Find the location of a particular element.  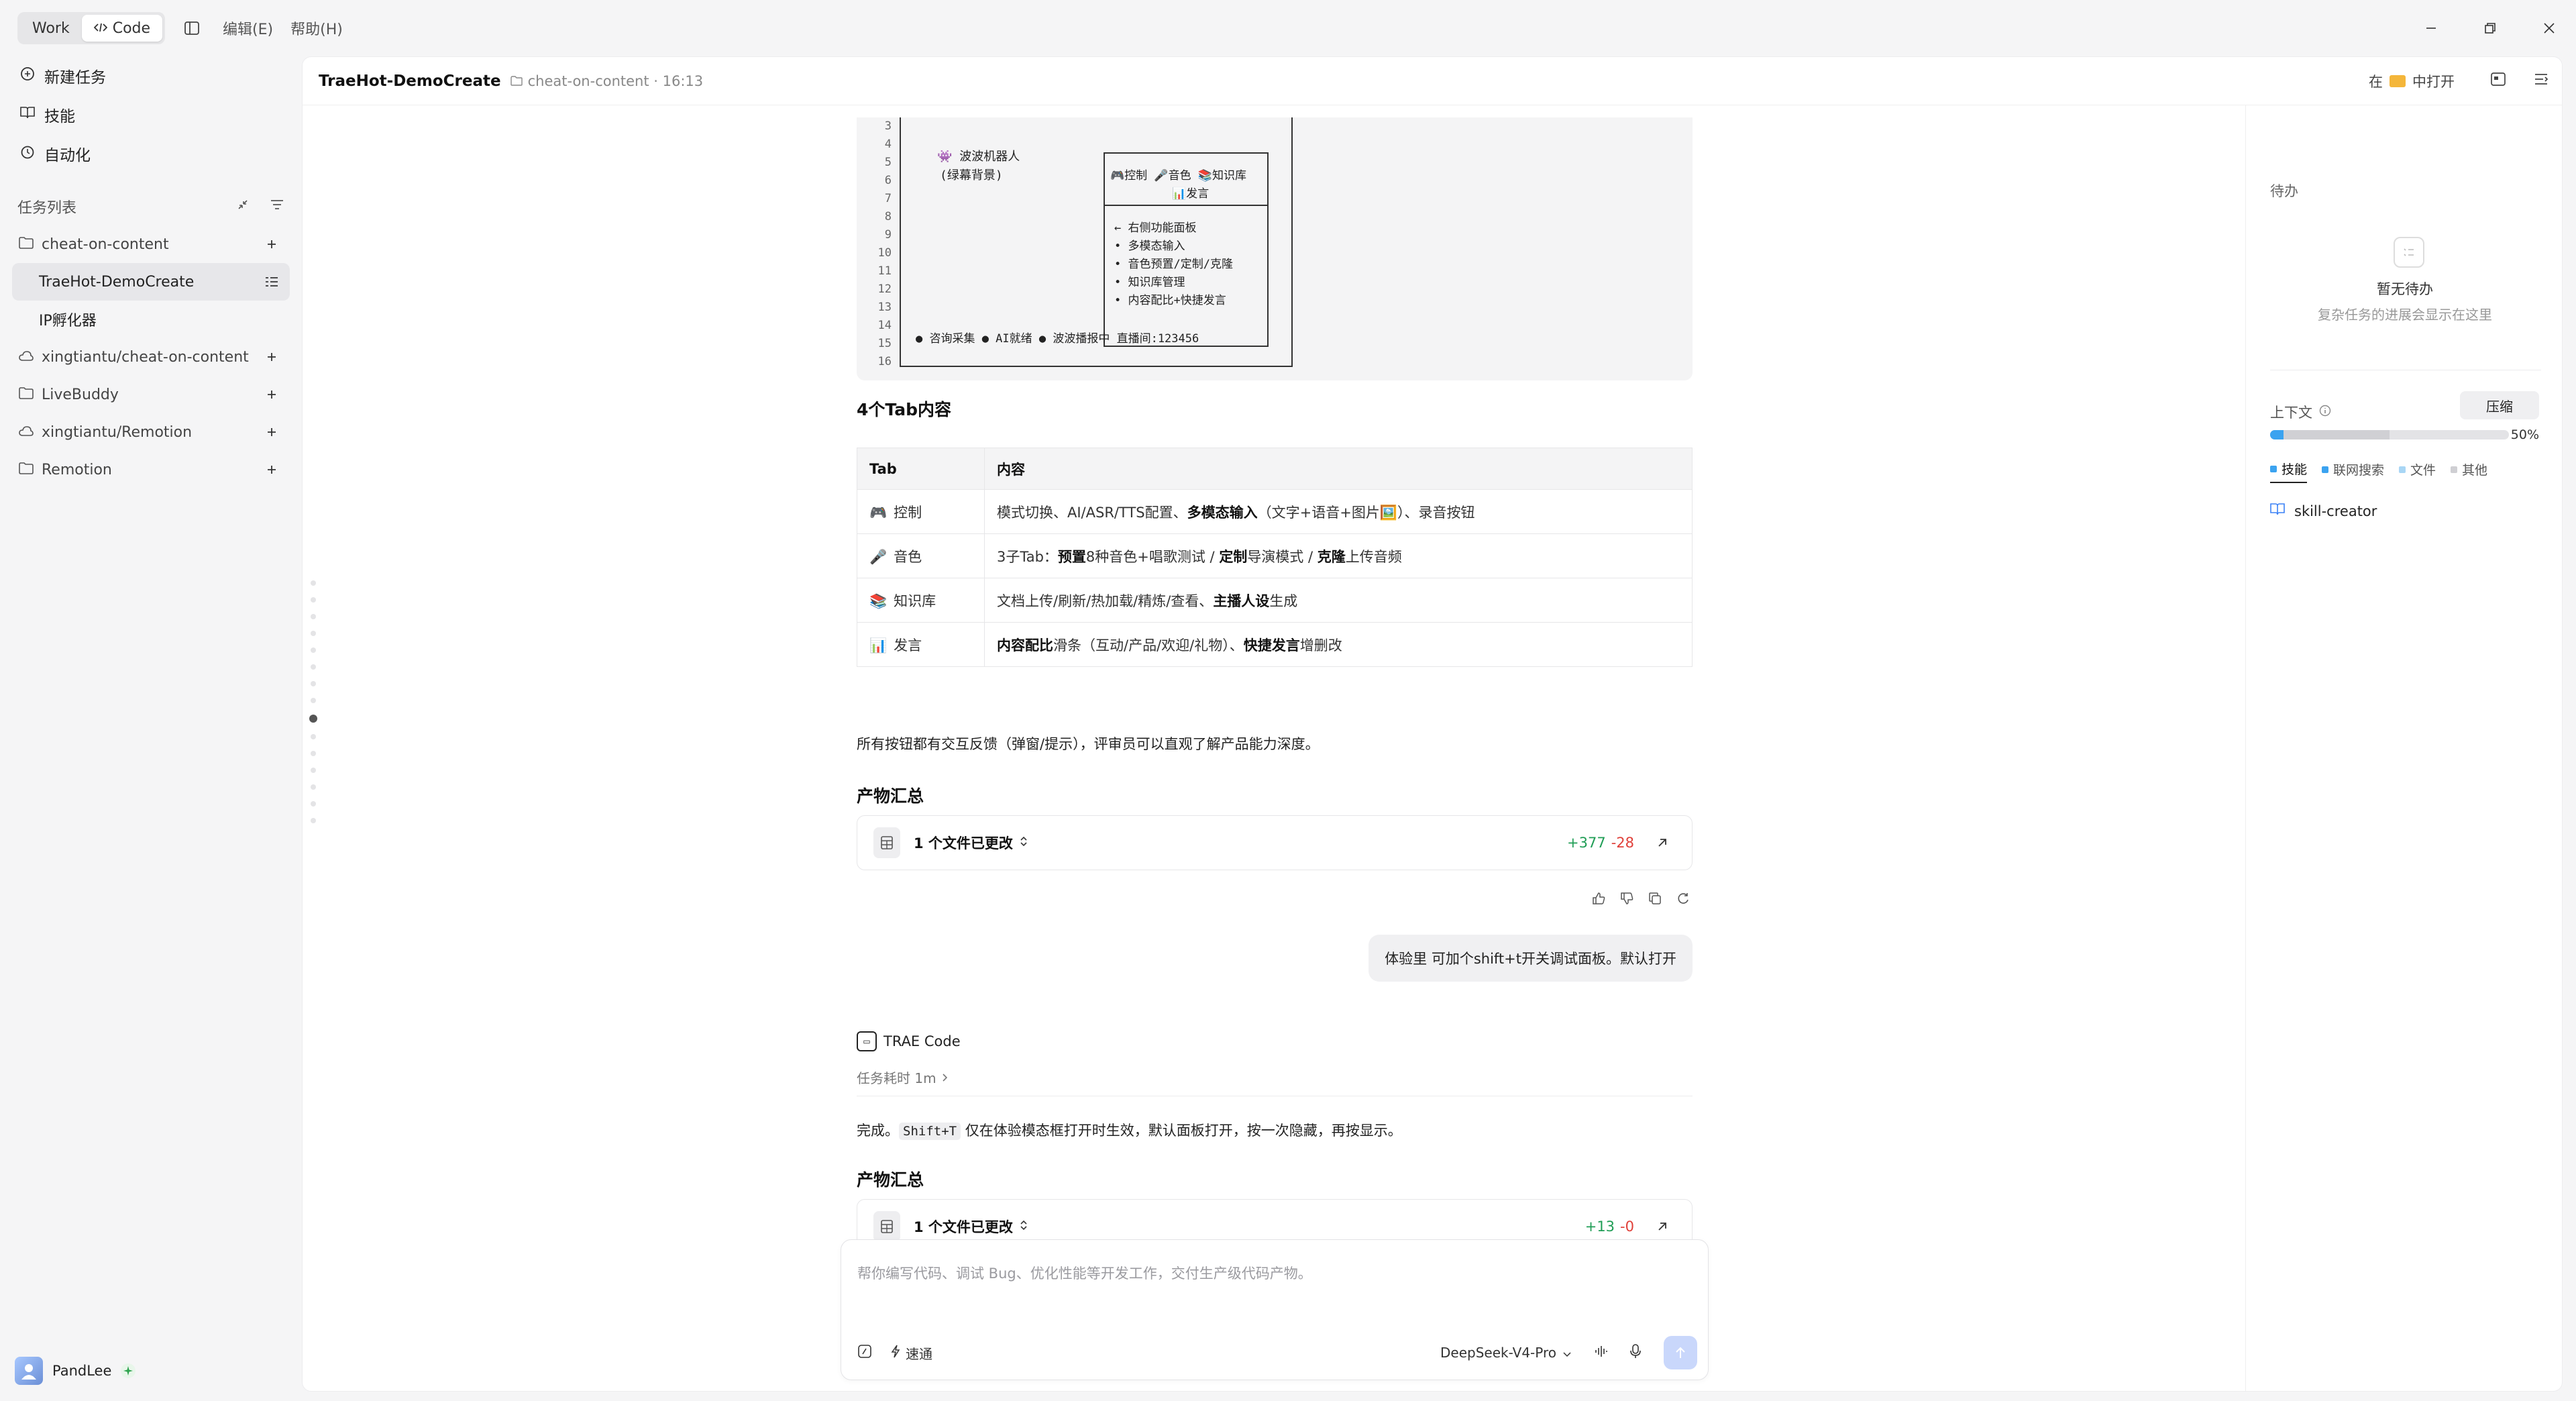

mode-work-button: Work is located at coordinates (51, 28).